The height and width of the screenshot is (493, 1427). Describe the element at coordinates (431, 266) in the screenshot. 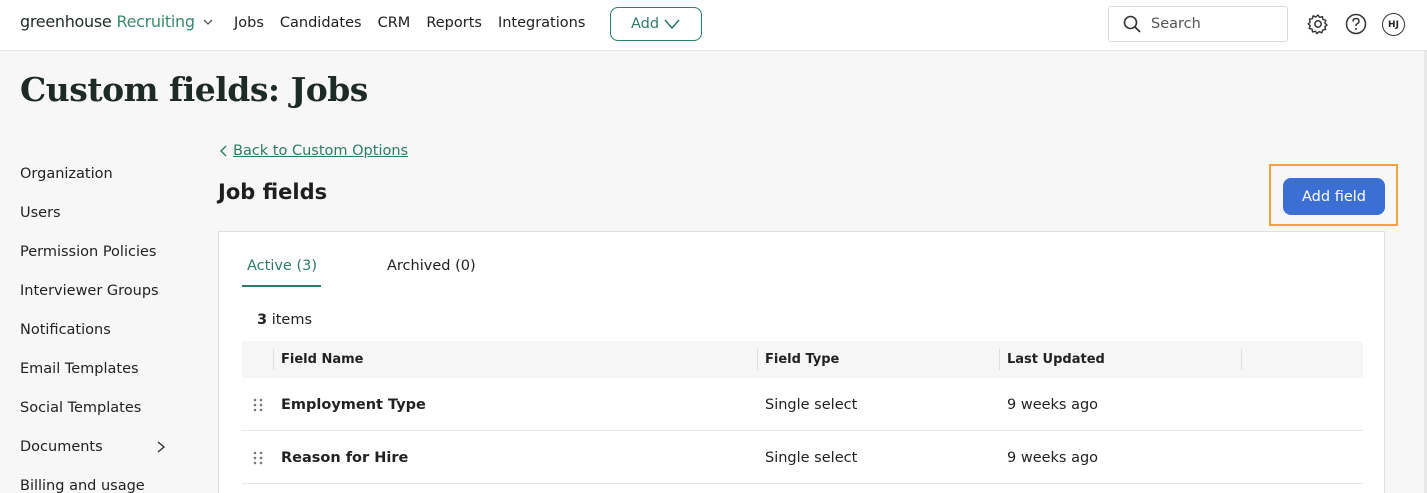

I see `tab-archived: Archived (0)` at that location.